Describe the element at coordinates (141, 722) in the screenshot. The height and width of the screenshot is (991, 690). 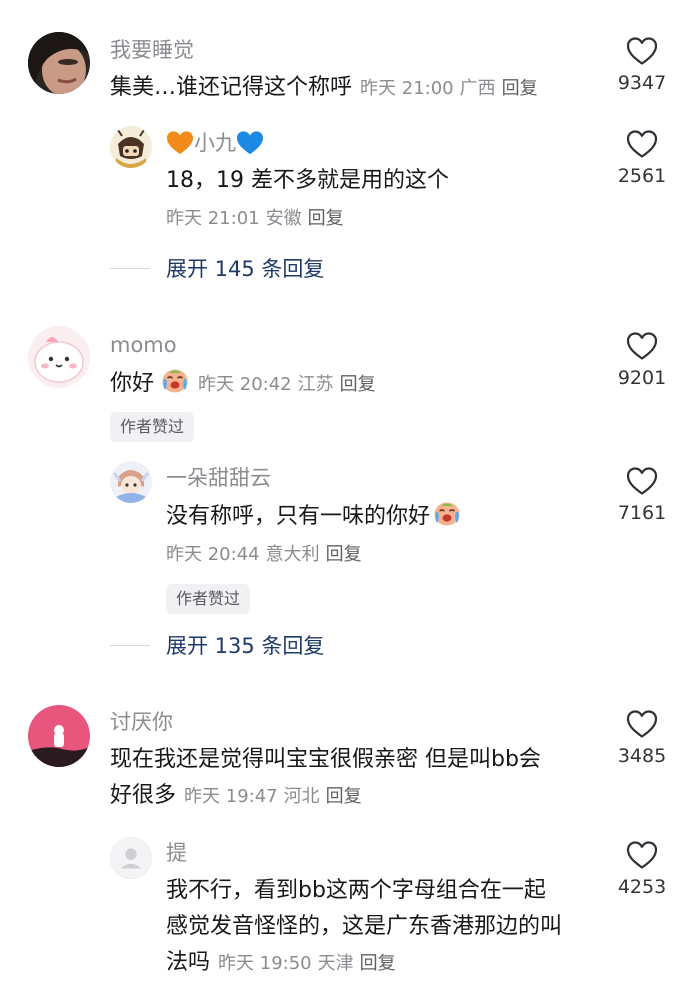
I see `comment-username: 讨厌你` at that location.